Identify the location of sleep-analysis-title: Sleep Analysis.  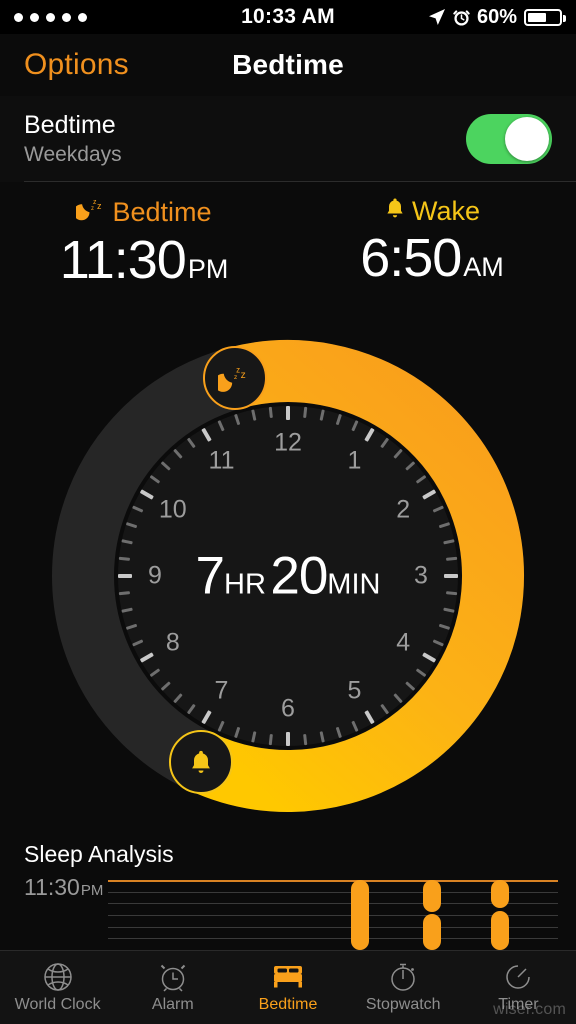
(99, 854).